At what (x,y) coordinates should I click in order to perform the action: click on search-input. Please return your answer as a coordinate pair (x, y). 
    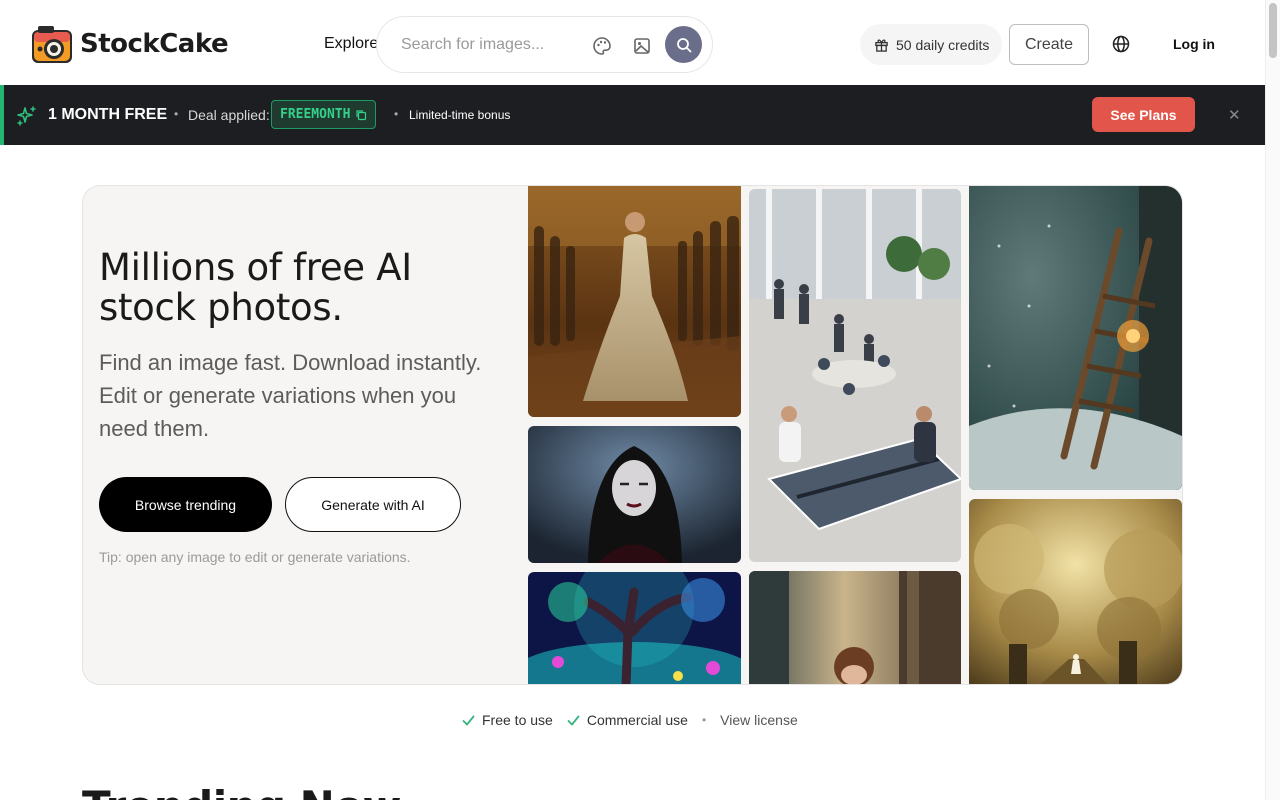
    Looking at the image, I should click on (486, 45).